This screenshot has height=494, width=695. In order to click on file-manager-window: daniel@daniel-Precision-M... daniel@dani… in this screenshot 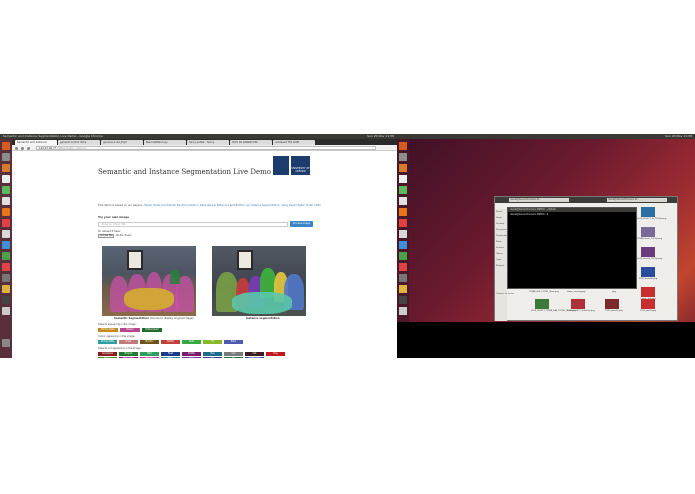, I will do `click(586, 258)`.